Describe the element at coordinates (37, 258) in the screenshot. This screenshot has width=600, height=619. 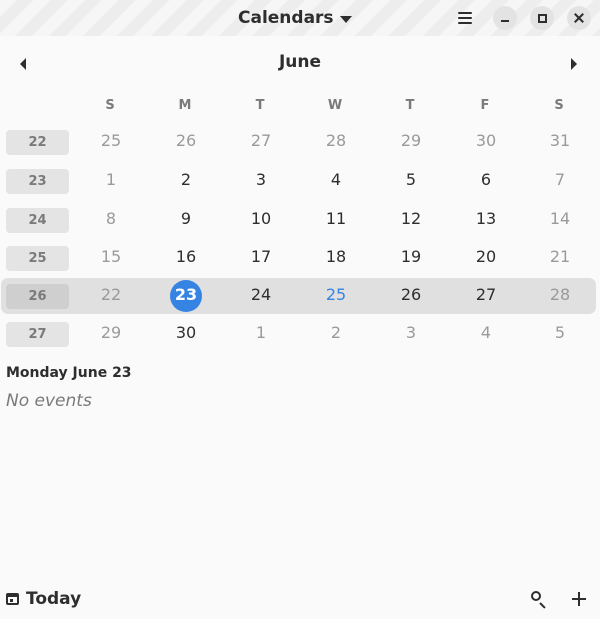
I see `week-number: 25` at that location.